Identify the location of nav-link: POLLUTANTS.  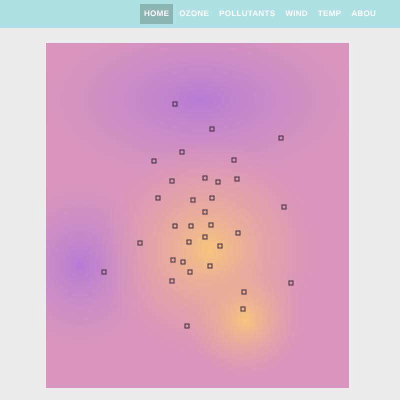
(247, 14).